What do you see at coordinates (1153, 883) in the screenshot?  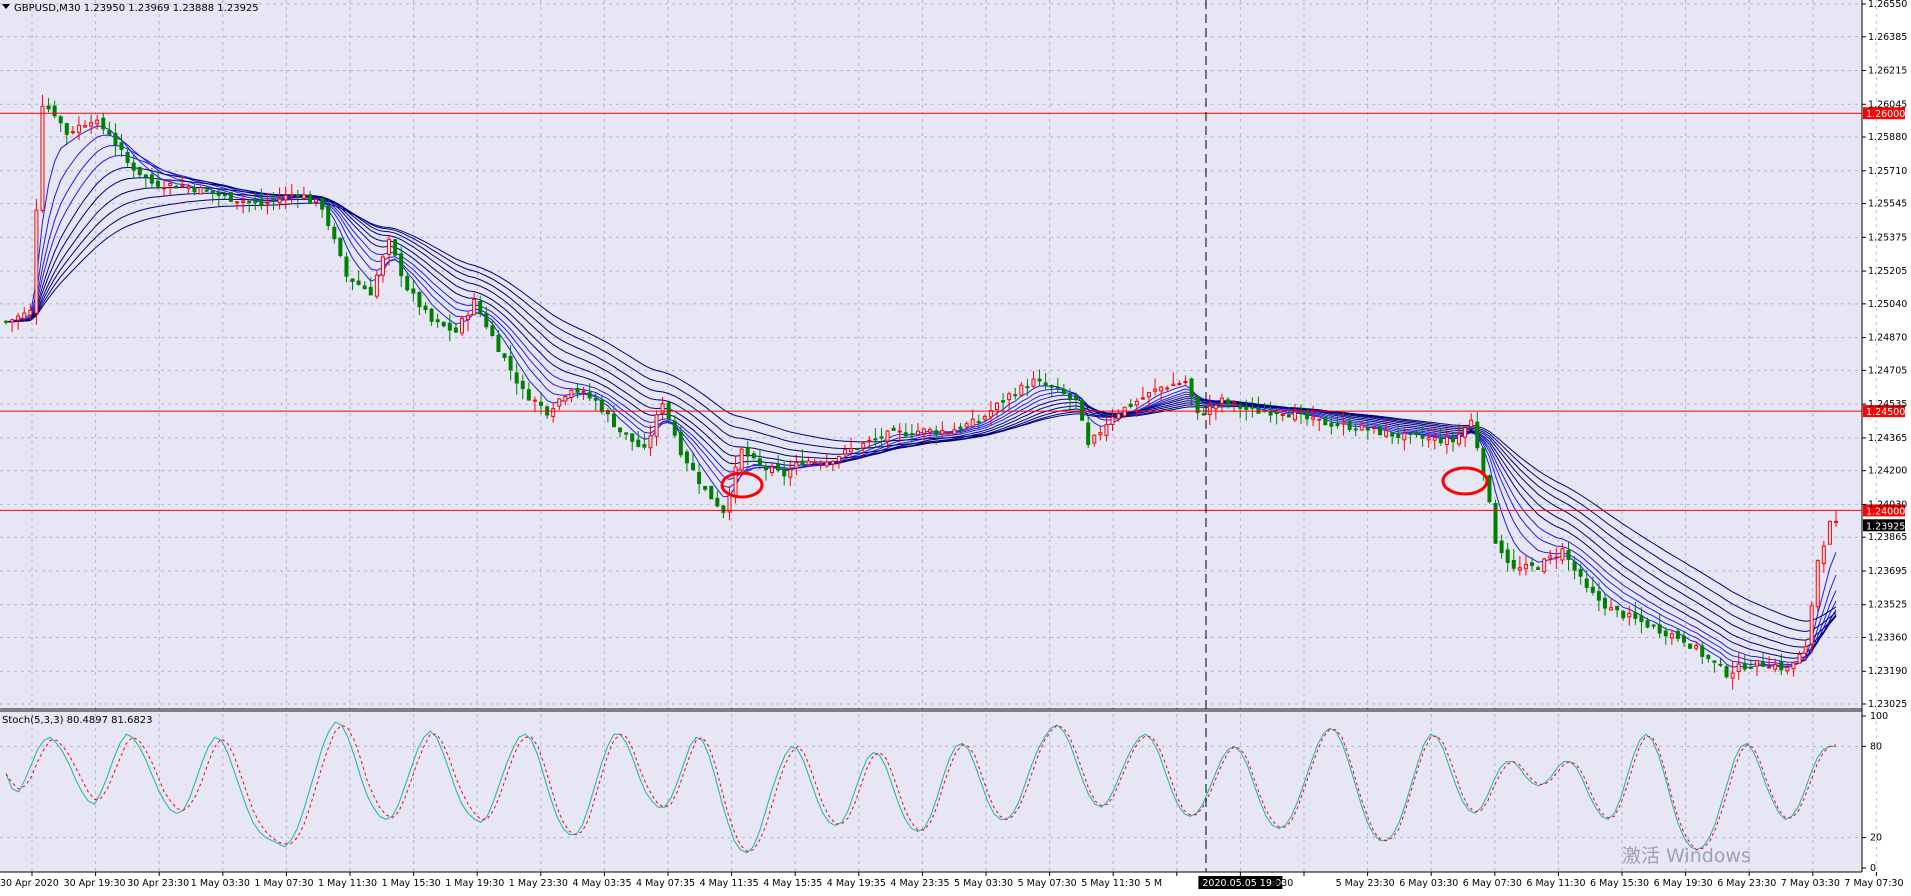 I see `time-tick-label: 5 M` at bounding box center [1153, 883].